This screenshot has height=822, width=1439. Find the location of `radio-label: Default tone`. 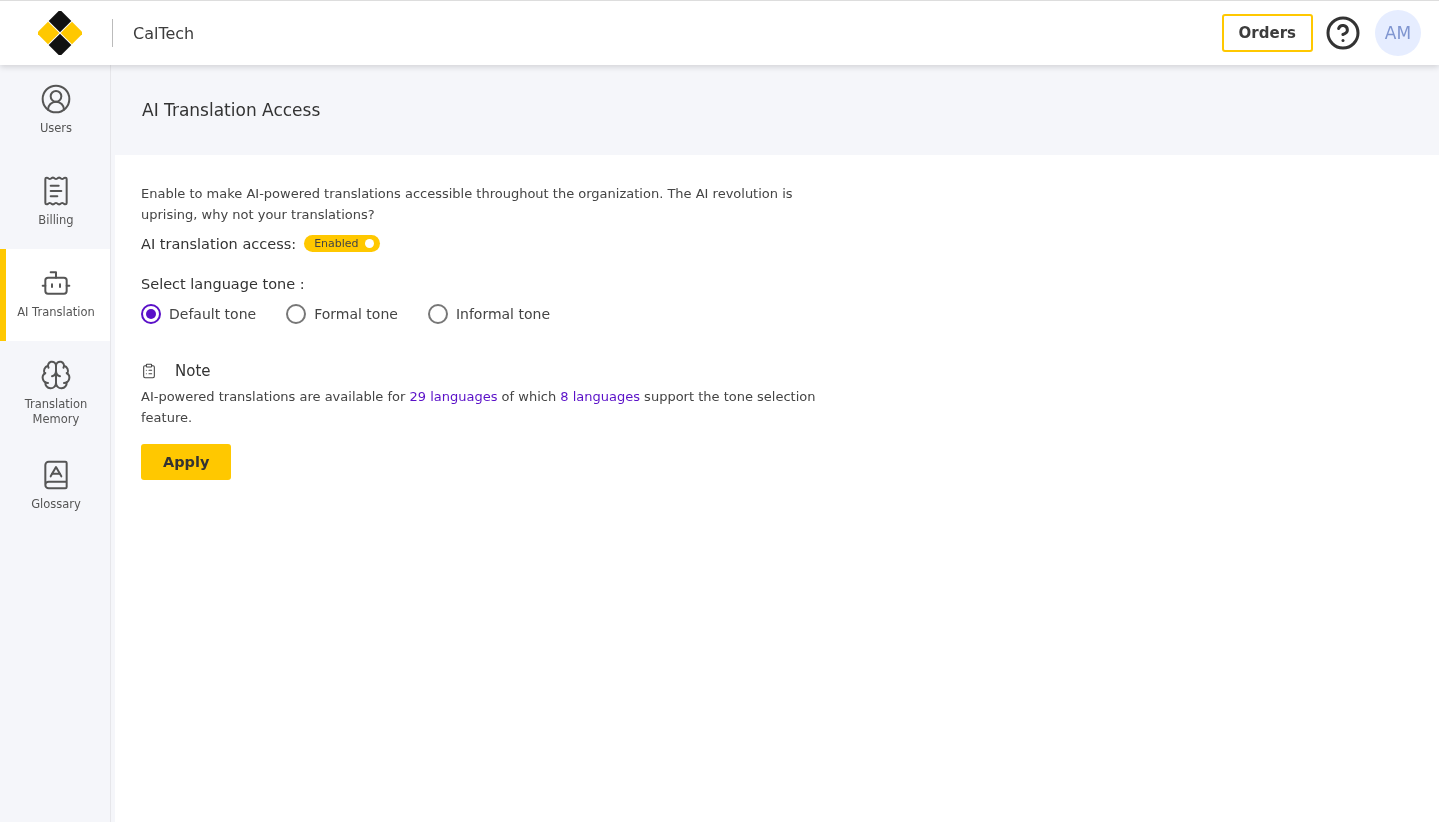

radio-label: Default tone is located at coordinates (213, 314).